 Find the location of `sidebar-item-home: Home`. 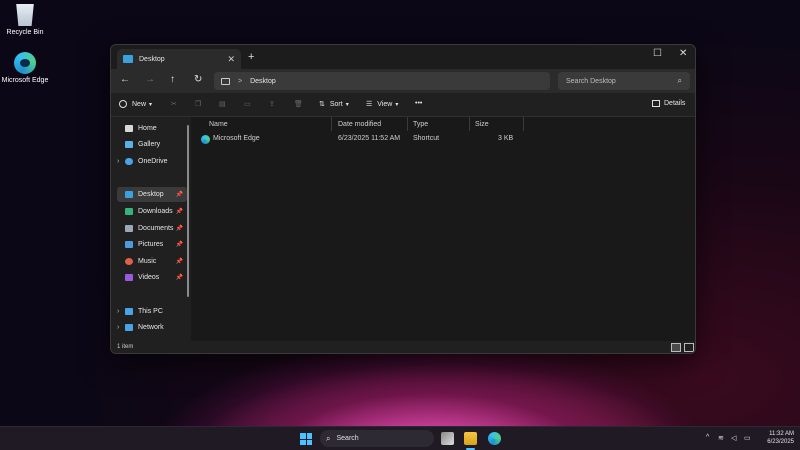

sidebar-item-home: Home is located at coordinates (152, 128).